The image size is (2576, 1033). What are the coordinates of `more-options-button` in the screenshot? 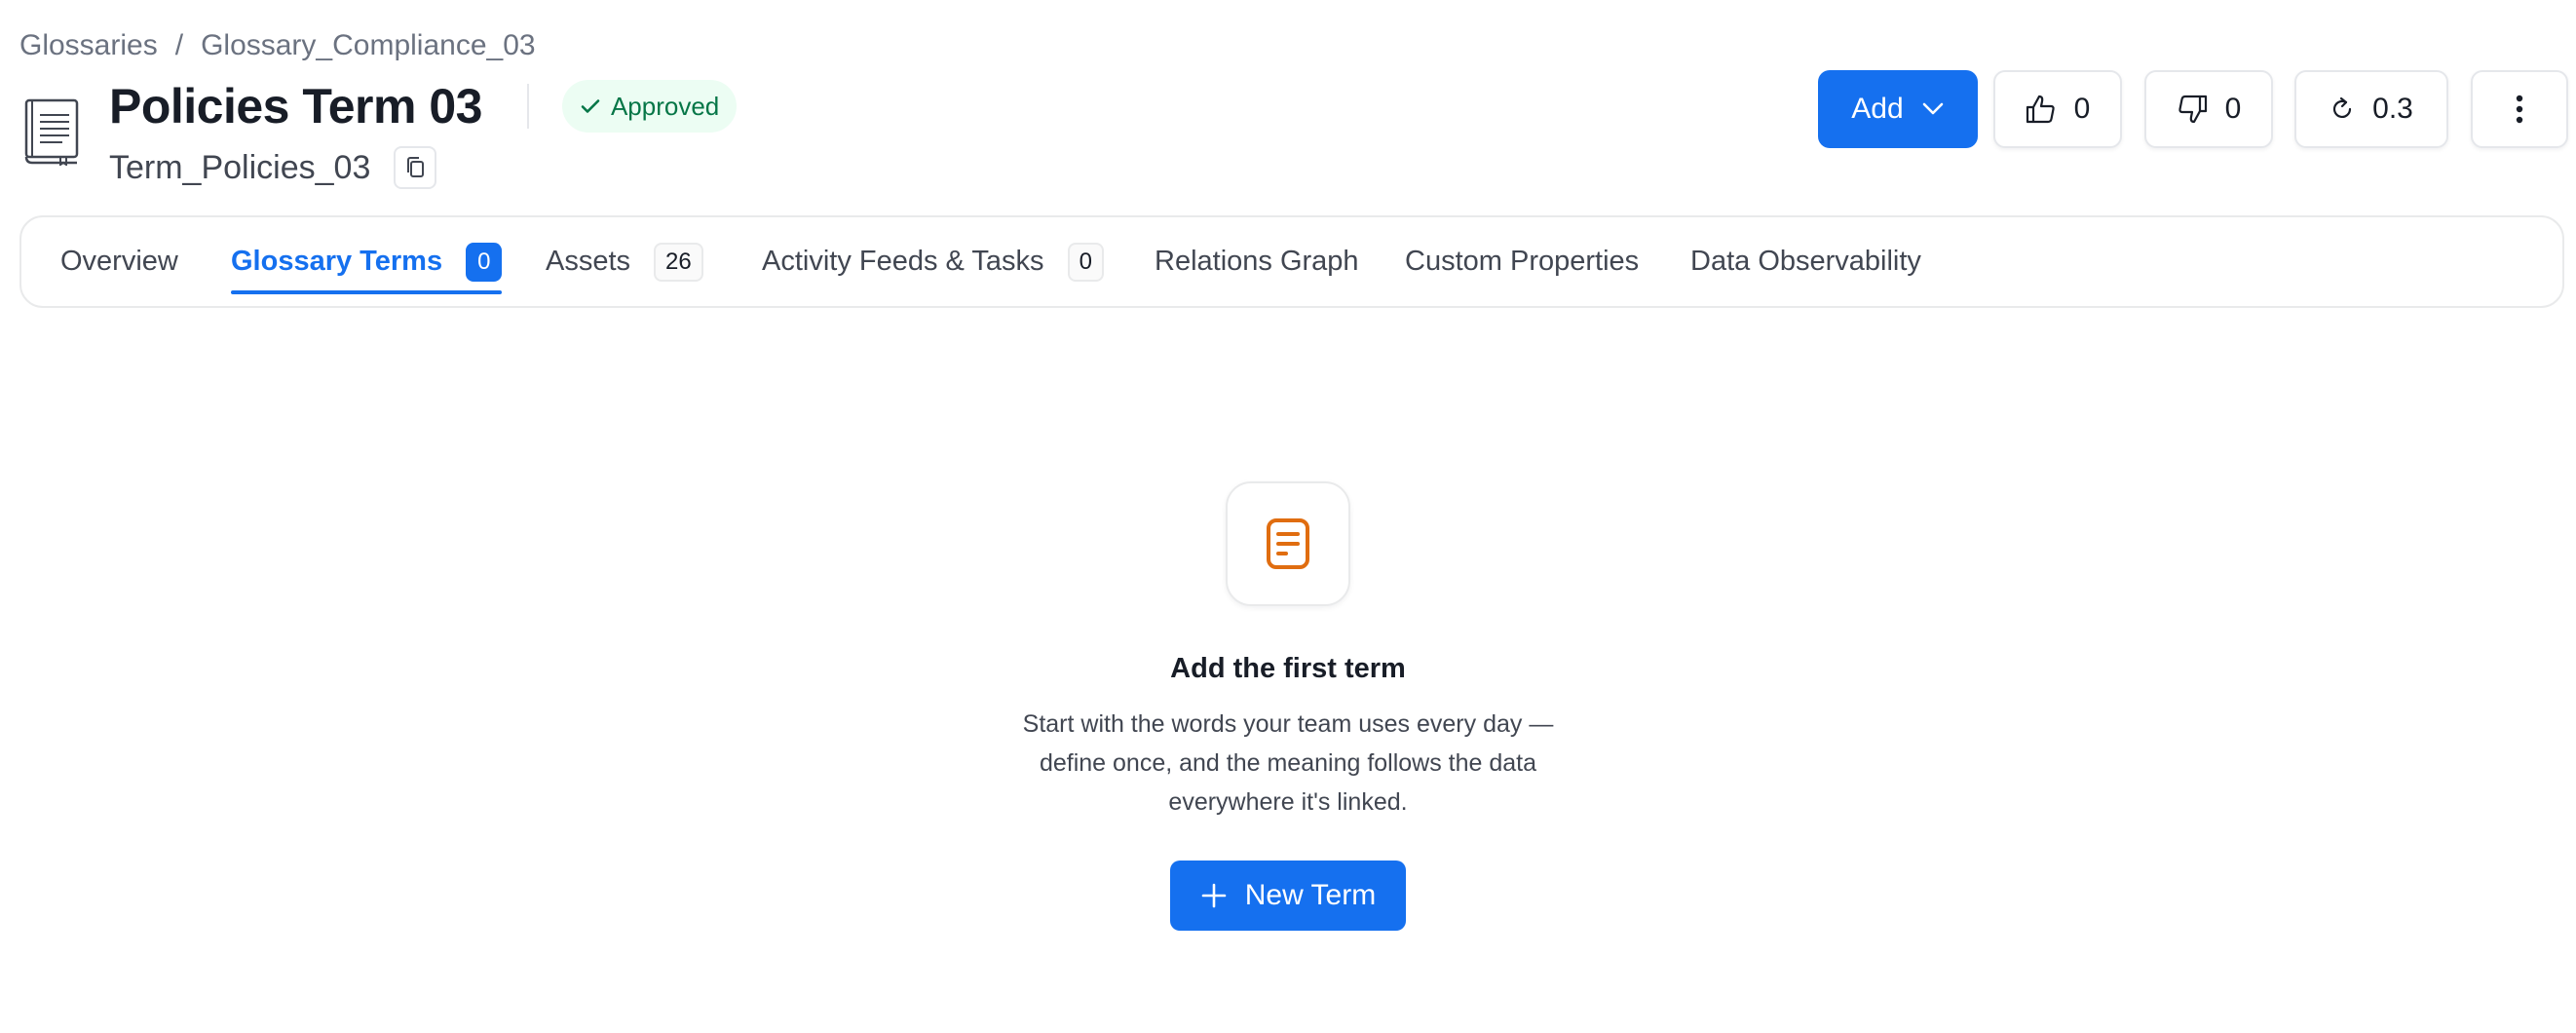 It's located at (2519, 109).